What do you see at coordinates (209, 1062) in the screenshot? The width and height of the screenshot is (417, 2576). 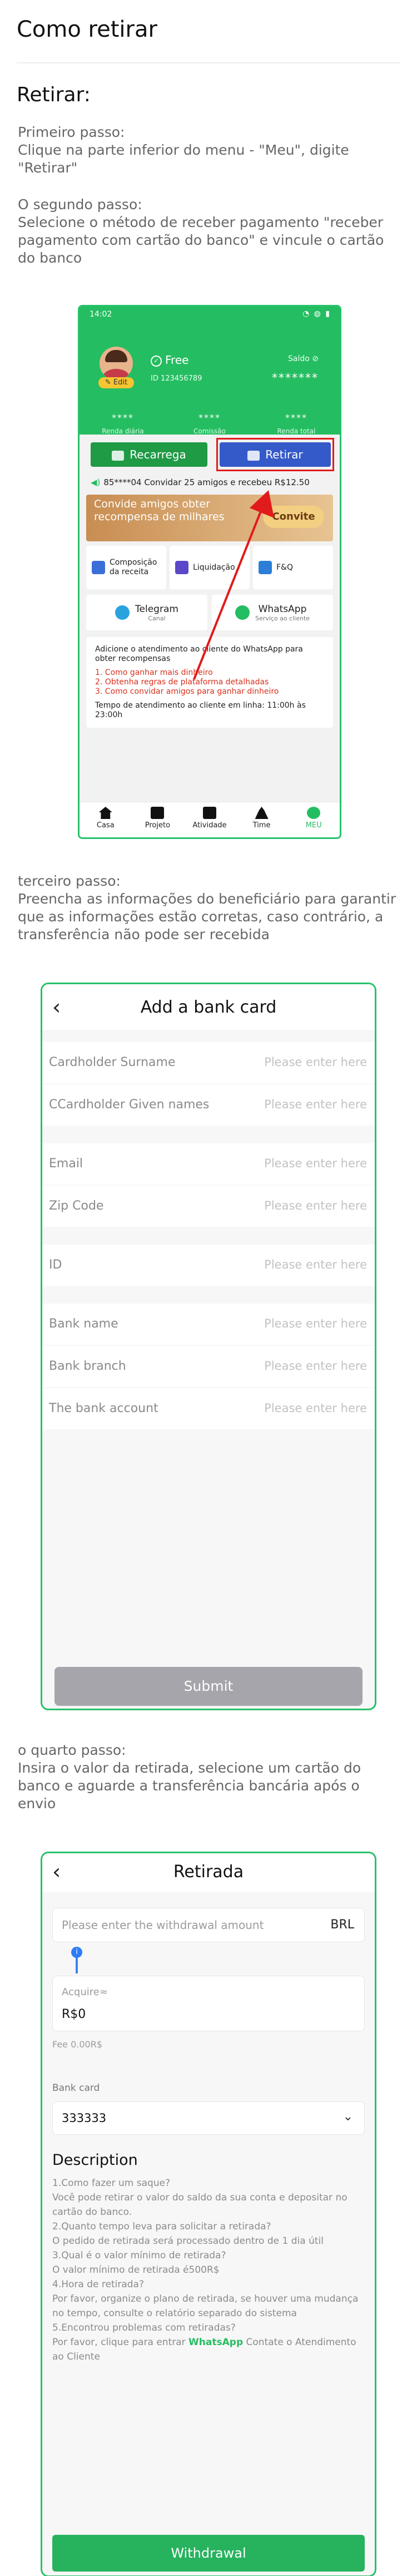 I see `field-surname: Cardholder Surname Please enter here` at bounding box center [209, 1062].